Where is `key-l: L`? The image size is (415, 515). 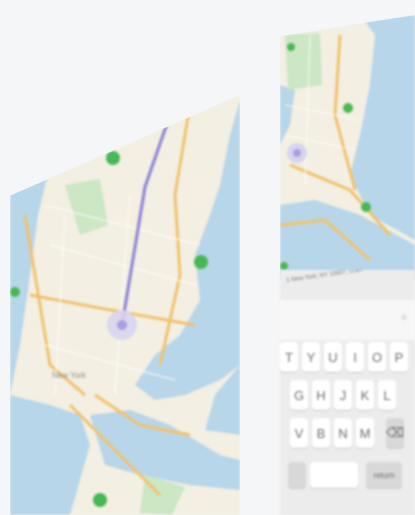 key-l: L is located at coordinates (387, 395).